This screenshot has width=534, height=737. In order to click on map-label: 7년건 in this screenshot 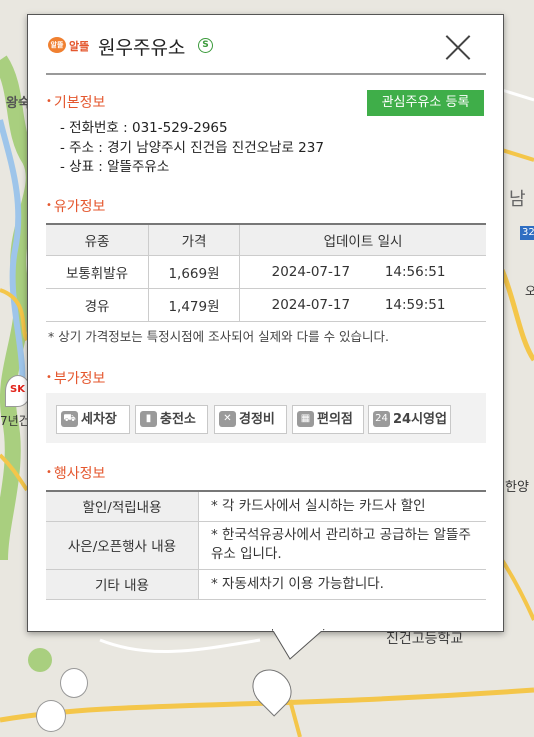, I will do `click(15, 421)`.